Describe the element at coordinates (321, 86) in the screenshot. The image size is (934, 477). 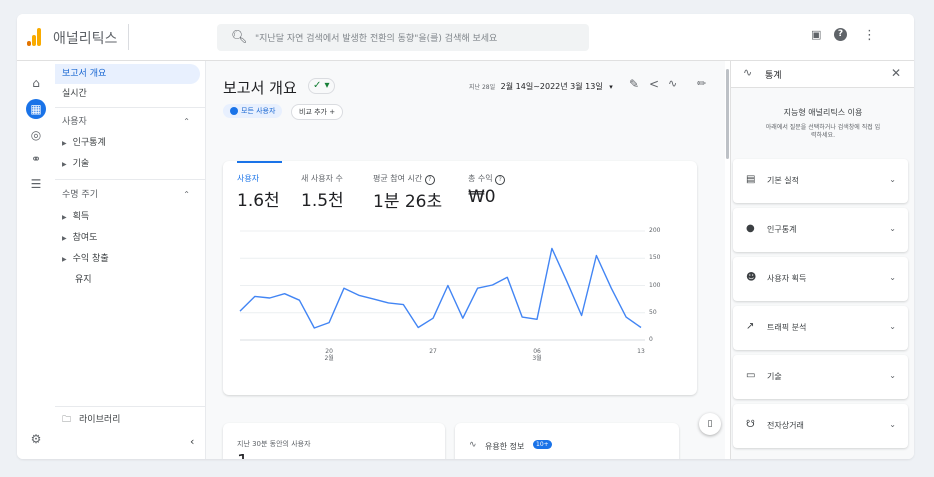
I see `status-check-icon: ✓ ▾` at that location.